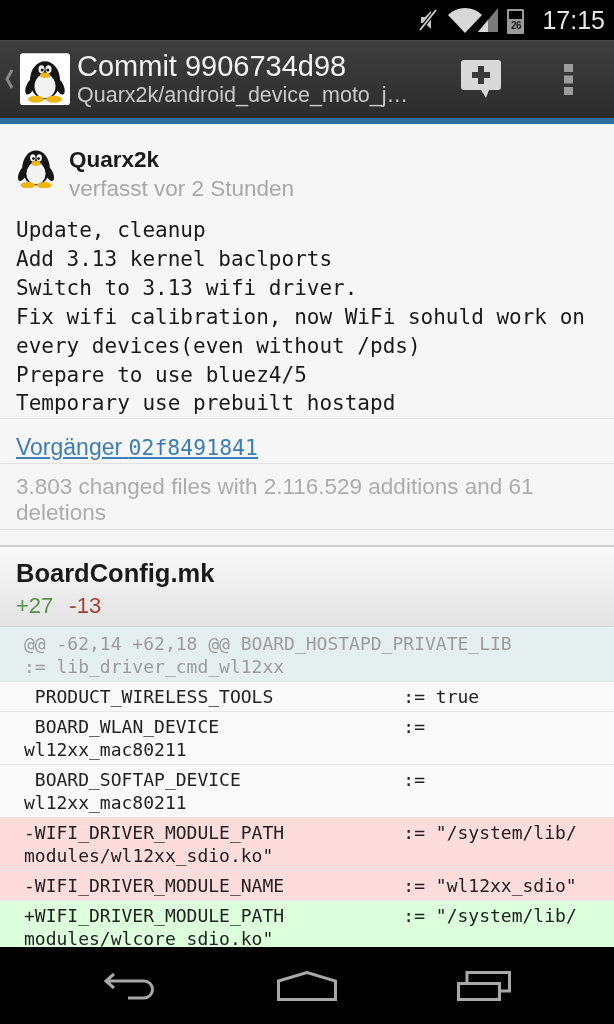 The image size is (614, 1024). Describe the element at coordinates (307, 655) in the screenshot. I see `hunk-header: @@ -62,14 +62,18 @@ BOARD_HOSTAPD_PRIVATE_LIB := lib_driver_cmd_wl12xx` at that location.